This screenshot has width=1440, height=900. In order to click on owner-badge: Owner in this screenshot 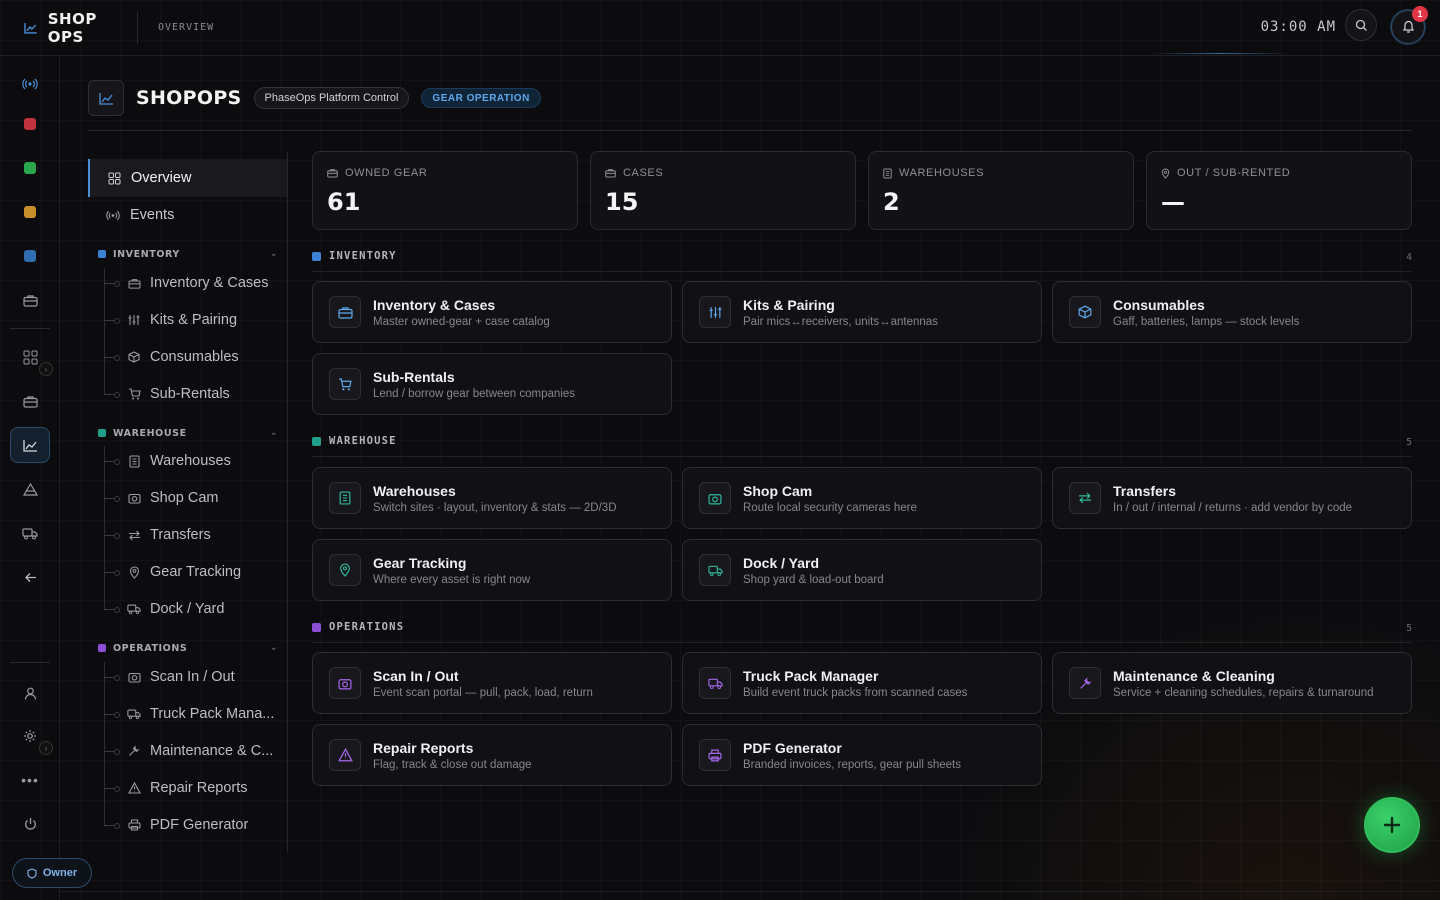, I will do `click(52, 873)`.